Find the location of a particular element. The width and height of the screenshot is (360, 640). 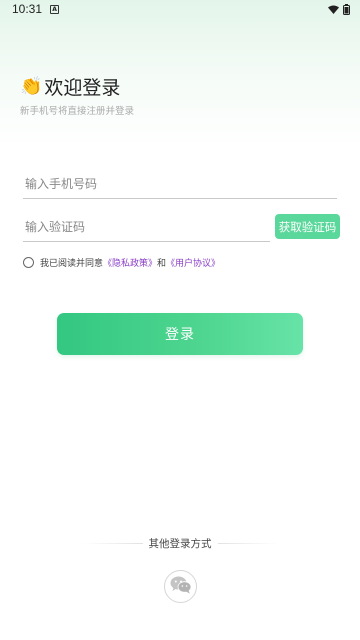

code-field-container is located at coordinates (146, 227).